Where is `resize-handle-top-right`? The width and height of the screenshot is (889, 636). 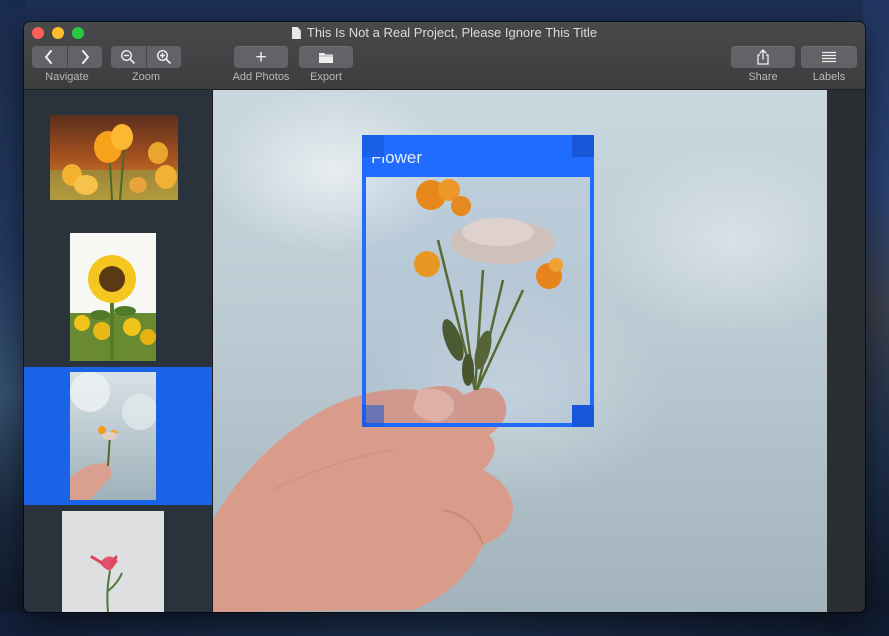
resize-handle-top-right is located at coordinates (583, 146).